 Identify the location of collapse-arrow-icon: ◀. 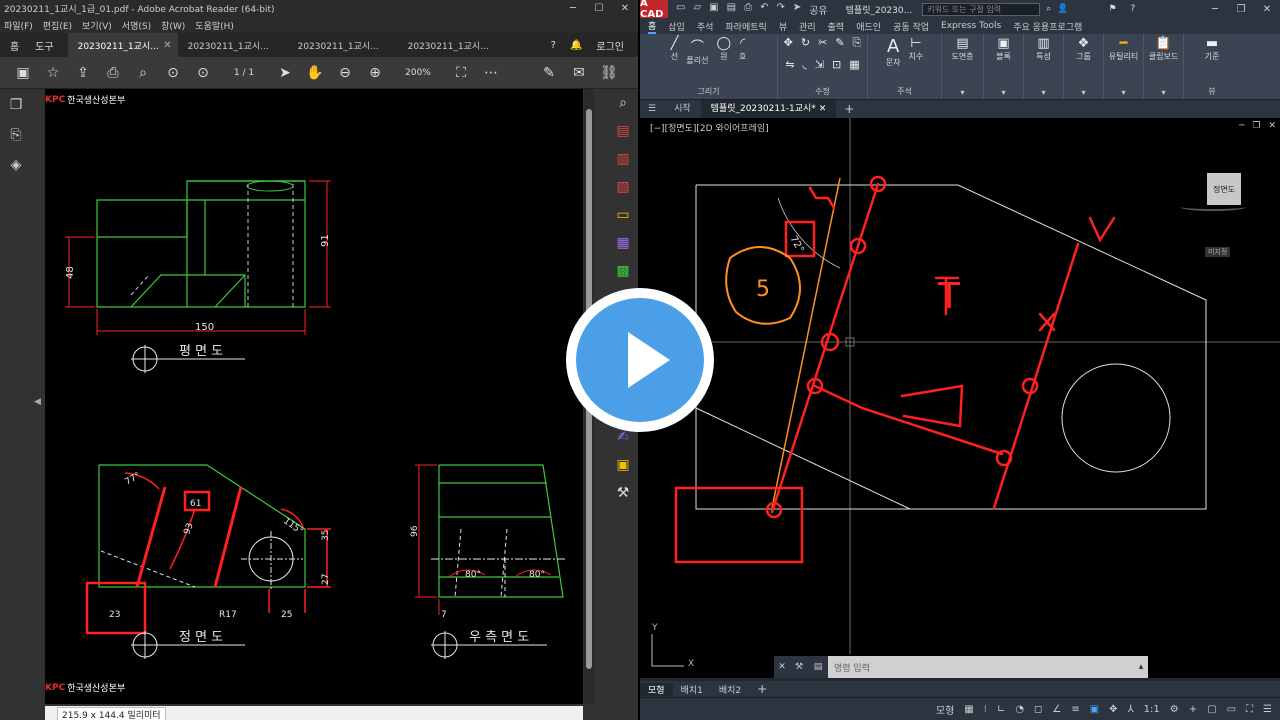
(37, 402).